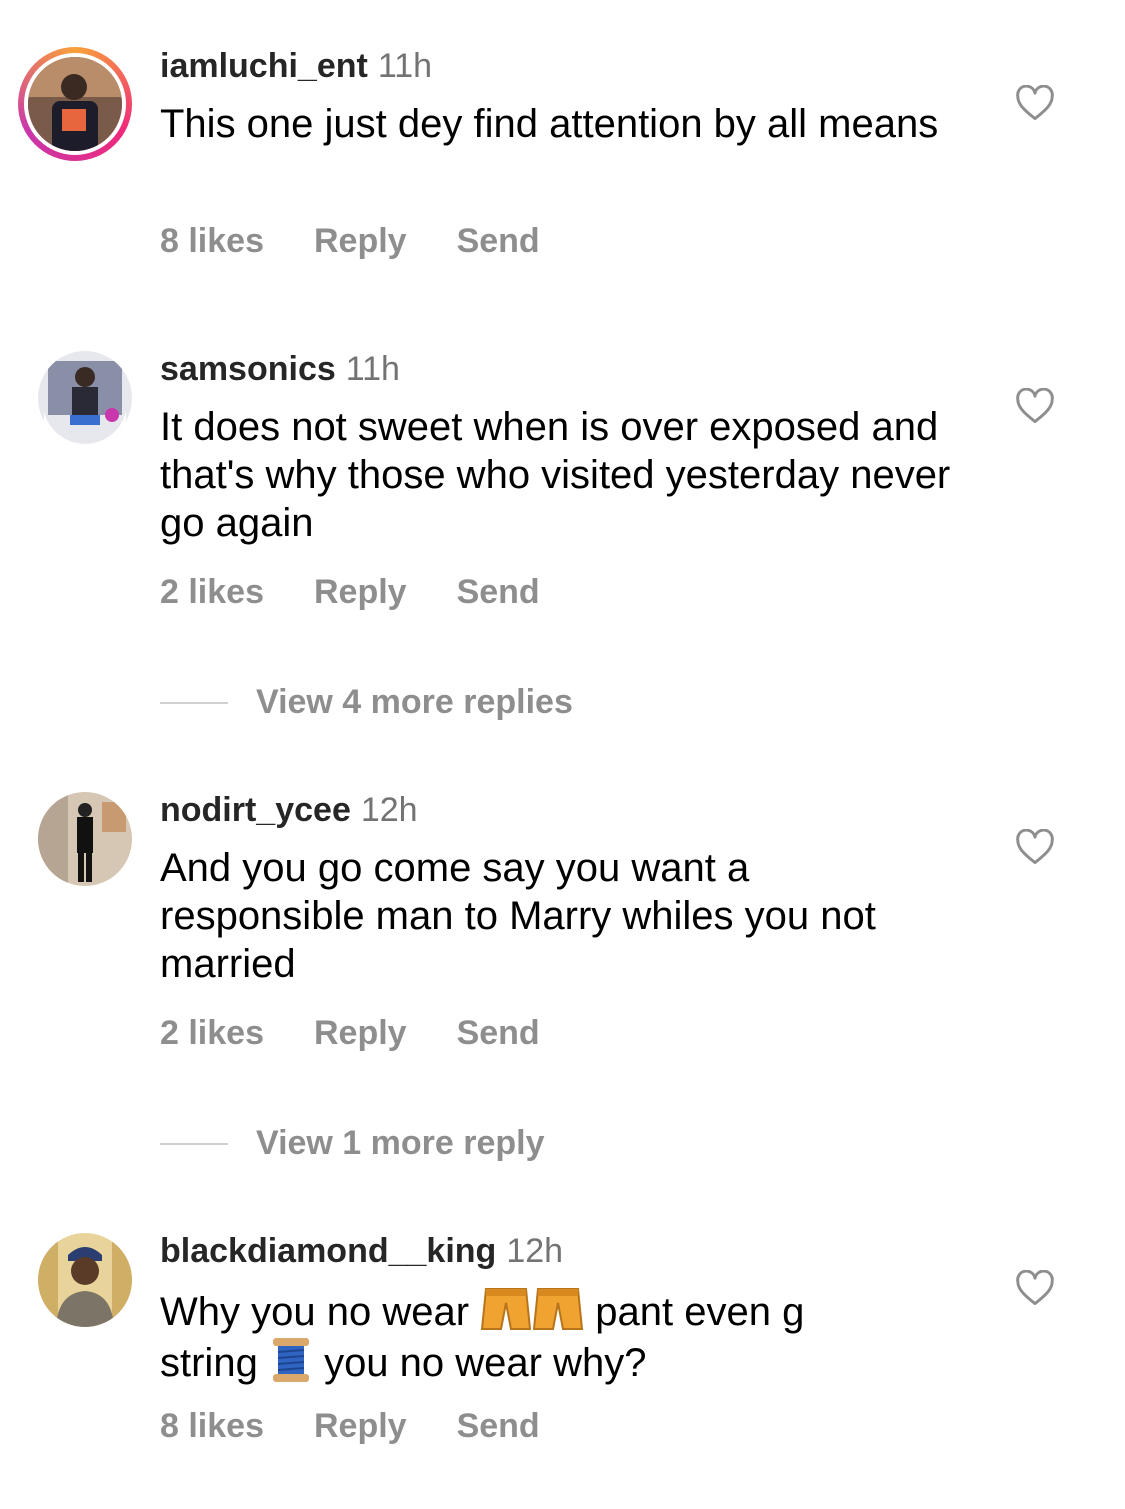 This screenshot has height=1509, width=1125. I want to click on story-ring, so click(75, 104).